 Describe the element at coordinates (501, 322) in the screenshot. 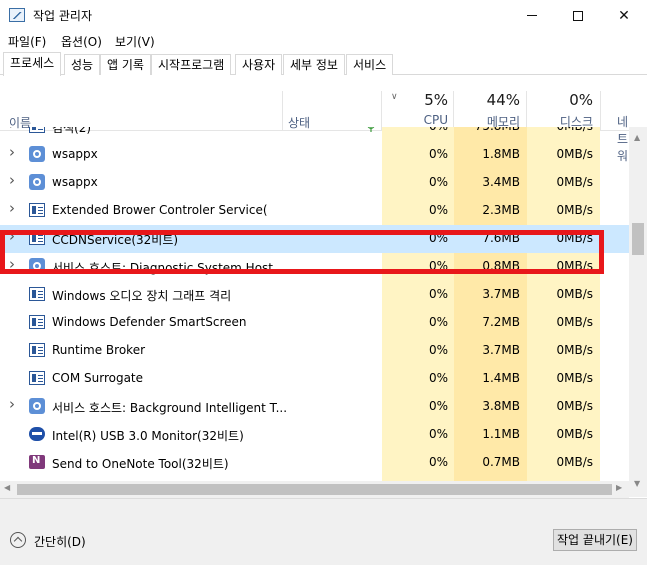

I see `memory-value: 7.2MB` at that location.